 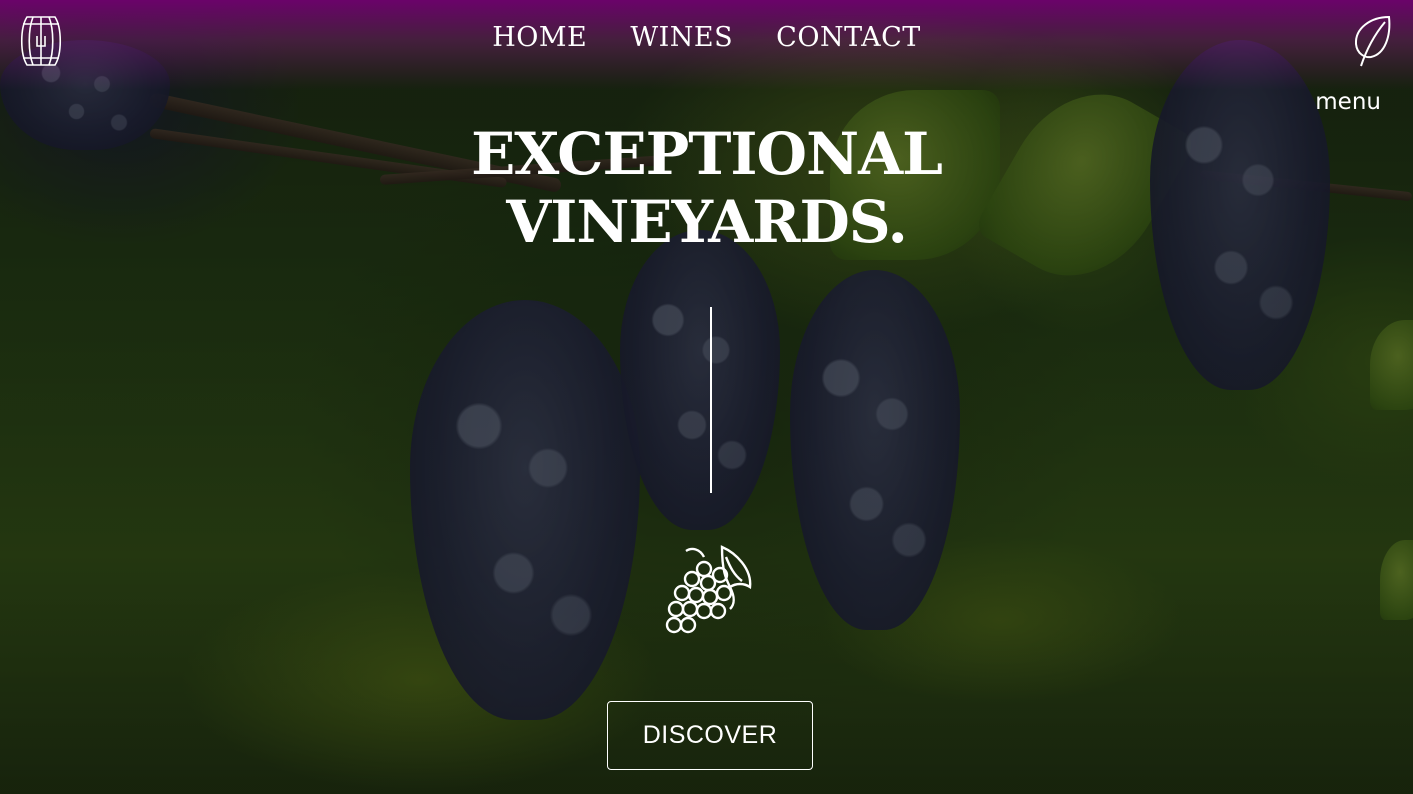 I want to click on headline-line-2: VINEYARDS., so click(x=707, y=222).